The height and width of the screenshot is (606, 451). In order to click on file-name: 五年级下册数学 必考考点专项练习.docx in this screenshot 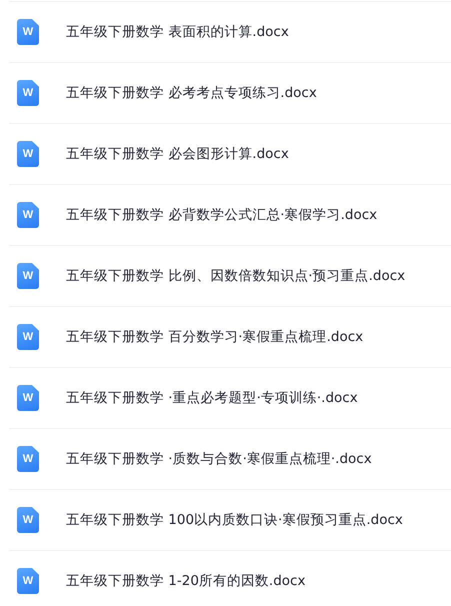, I will do `click(191, 93)`.